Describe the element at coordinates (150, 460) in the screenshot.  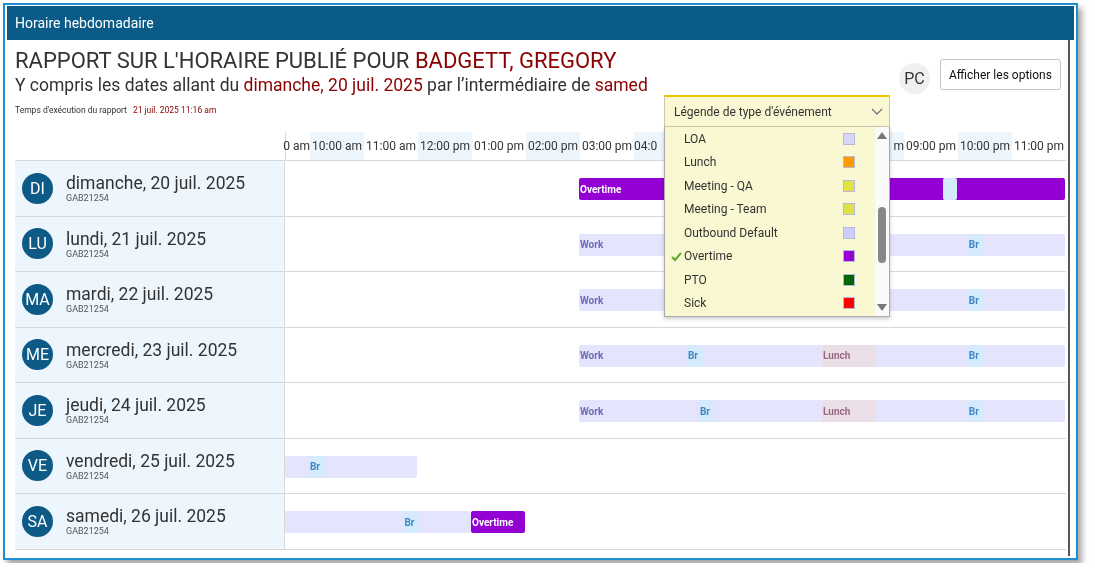
I see `day-date: vendredi, 25 juil. 2025` at that location.